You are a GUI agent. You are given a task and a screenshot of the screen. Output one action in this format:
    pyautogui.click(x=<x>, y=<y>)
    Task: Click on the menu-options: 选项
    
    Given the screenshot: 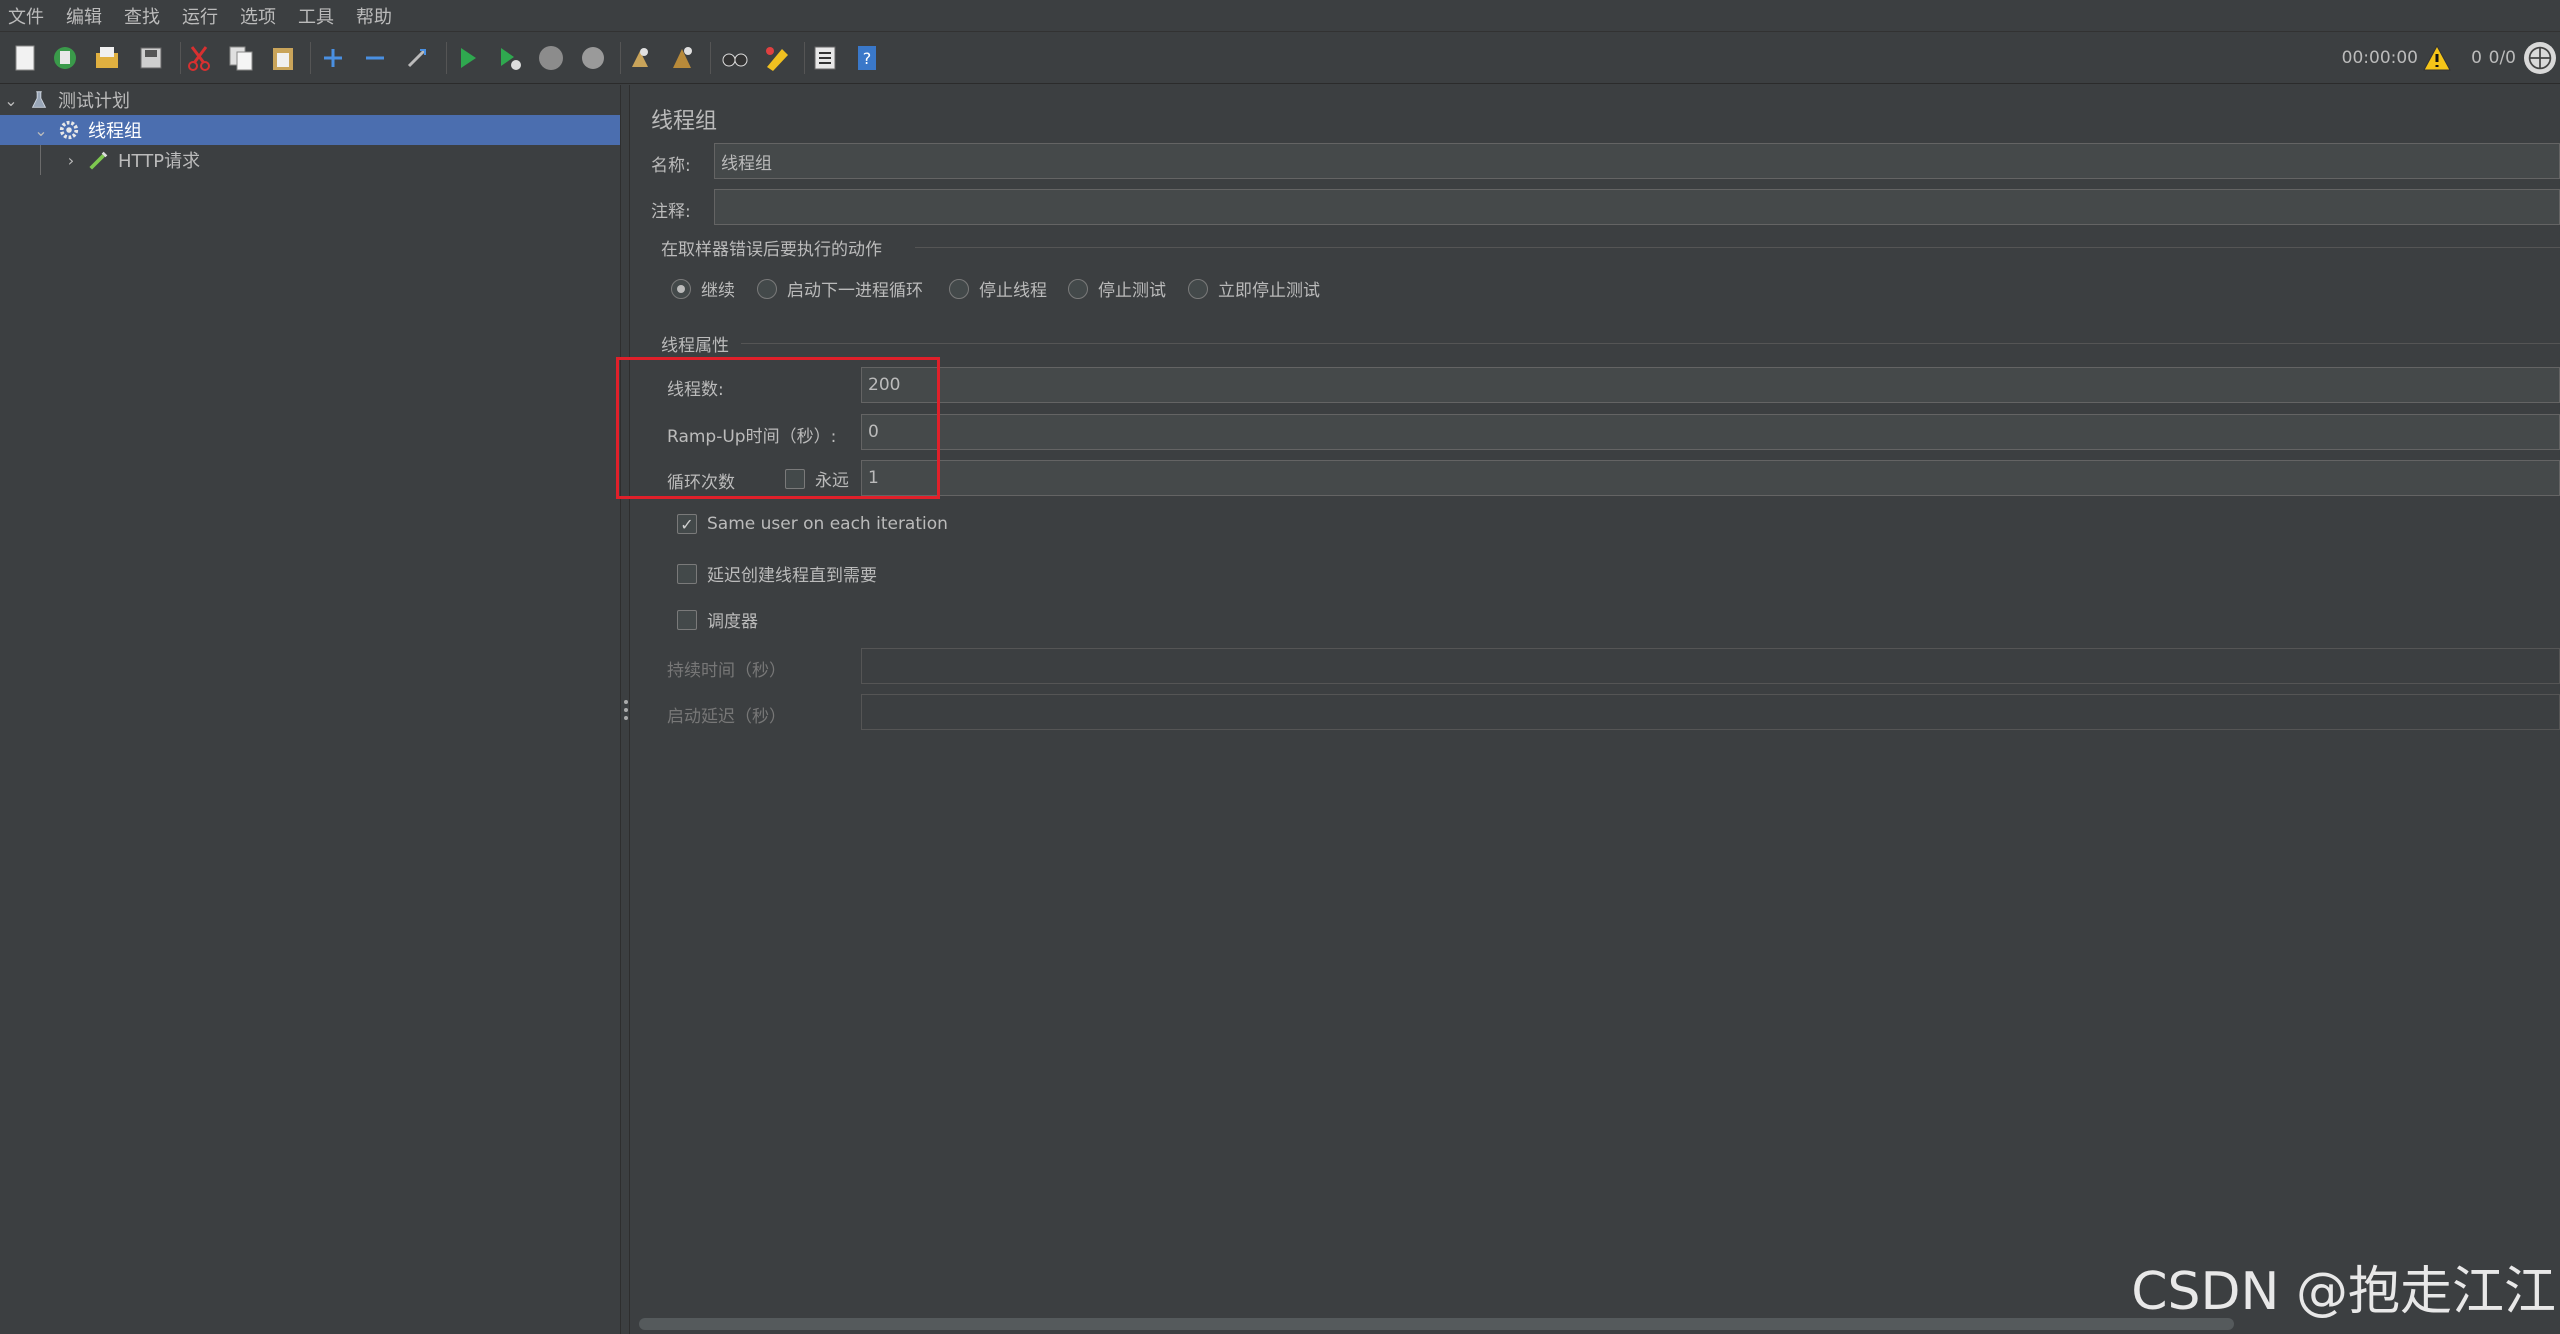 What is the action you would take?
    pyautogui.click(x=258, y=16)
    